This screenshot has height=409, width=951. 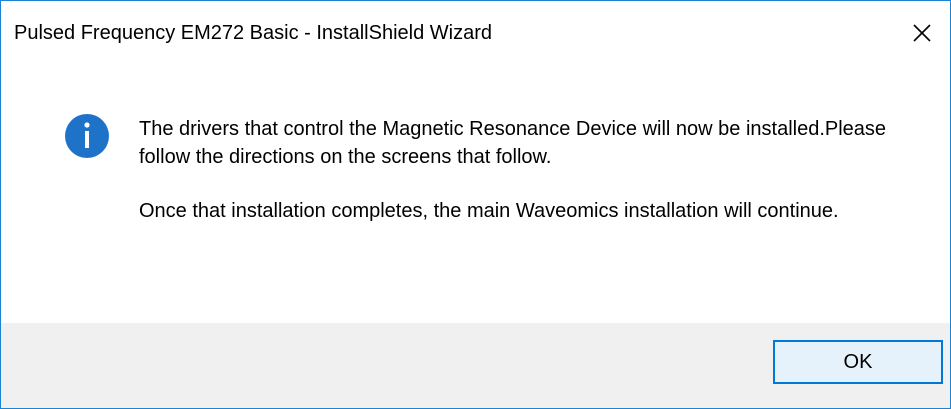 I want to click on ok-button: OK, so click(x=858, y=362).